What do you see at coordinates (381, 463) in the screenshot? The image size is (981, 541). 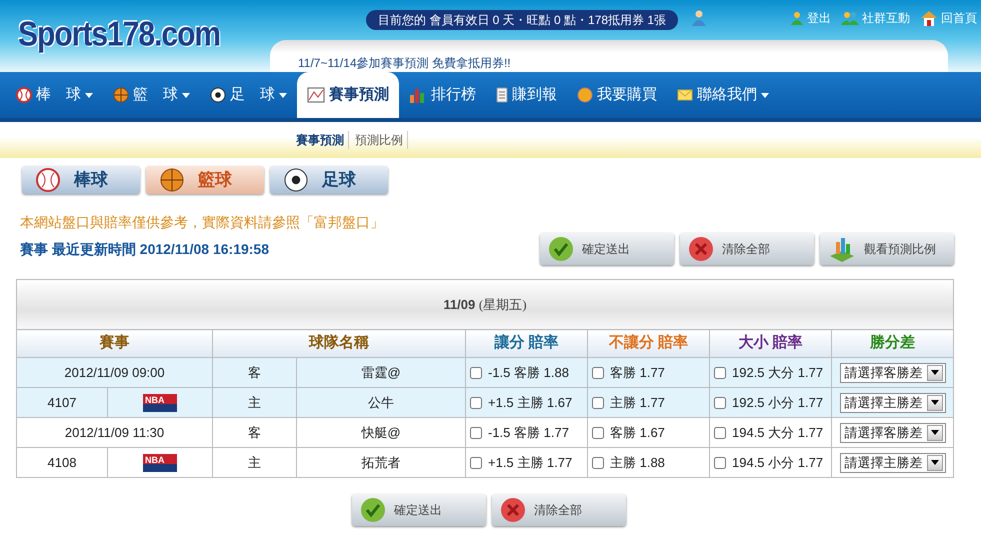 I see `team-name: 拓荒者` at bounding box center [381, 463].